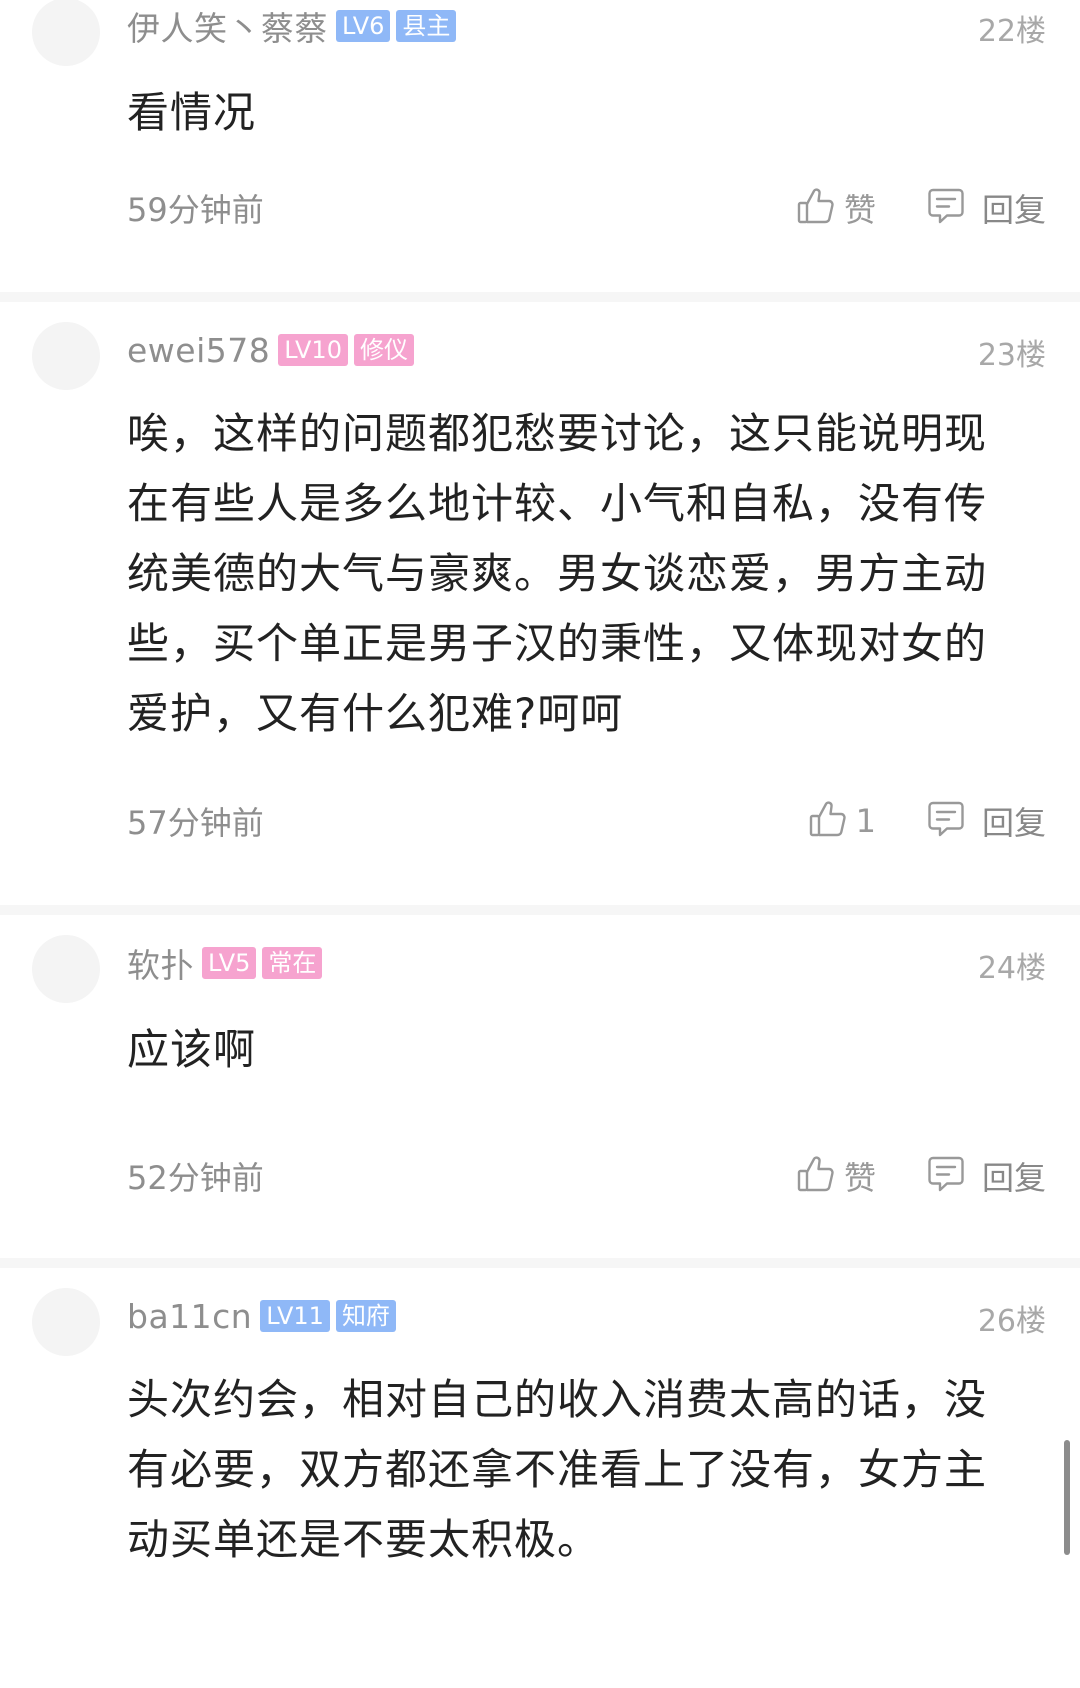  I want to click on username: ewei578, so click(198, 350).